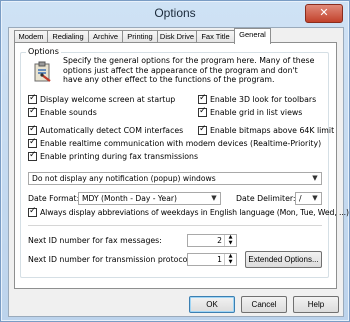 Image resolution: width=350 pixels, height=322 pixels. I want to click on help-button: Help, so click(316, 304).